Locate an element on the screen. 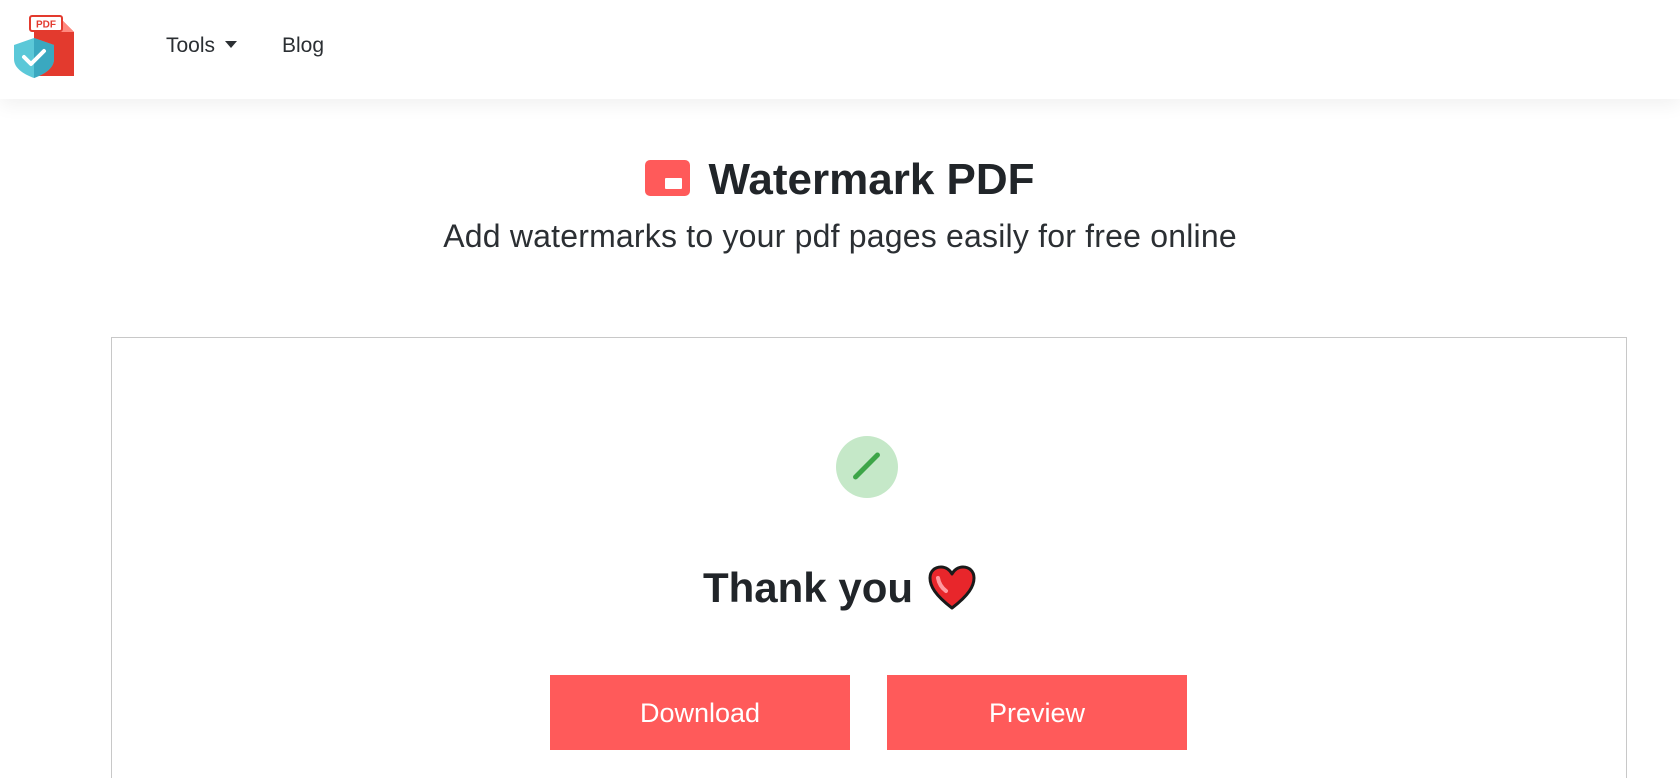 The height and width of the screenshot is (778, 1680). pdf-shield-logo-icon: PDF is located at coordinates (44, 46).